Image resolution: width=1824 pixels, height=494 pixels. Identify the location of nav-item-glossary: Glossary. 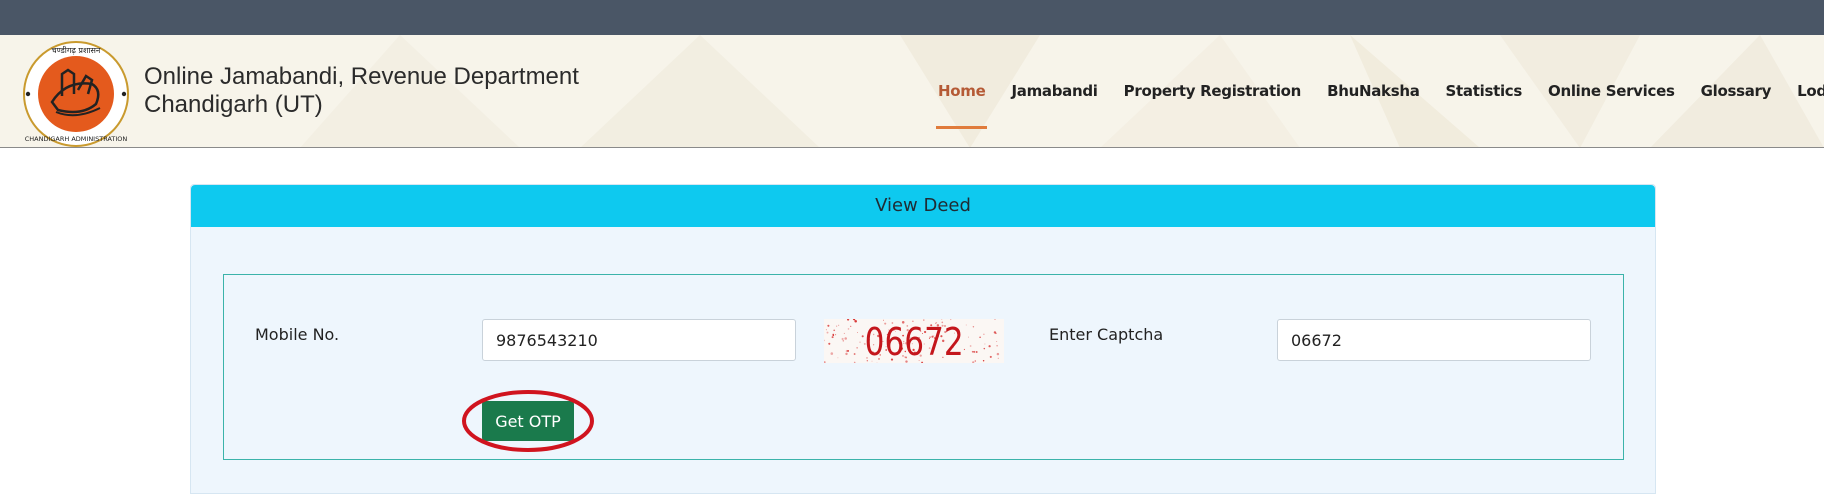
(1736, 91).